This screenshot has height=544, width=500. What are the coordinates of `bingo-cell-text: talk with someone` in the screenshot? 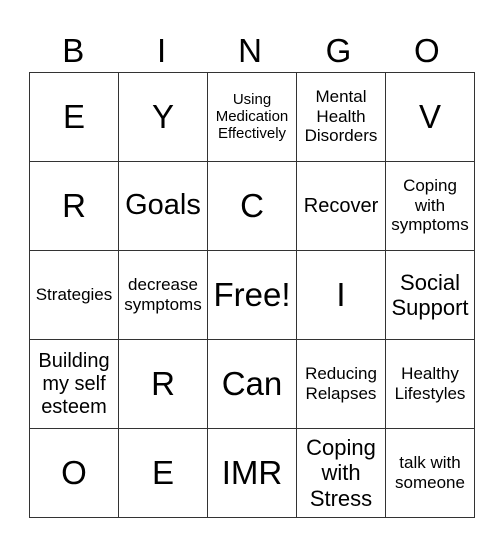 It's located at (430, 472).